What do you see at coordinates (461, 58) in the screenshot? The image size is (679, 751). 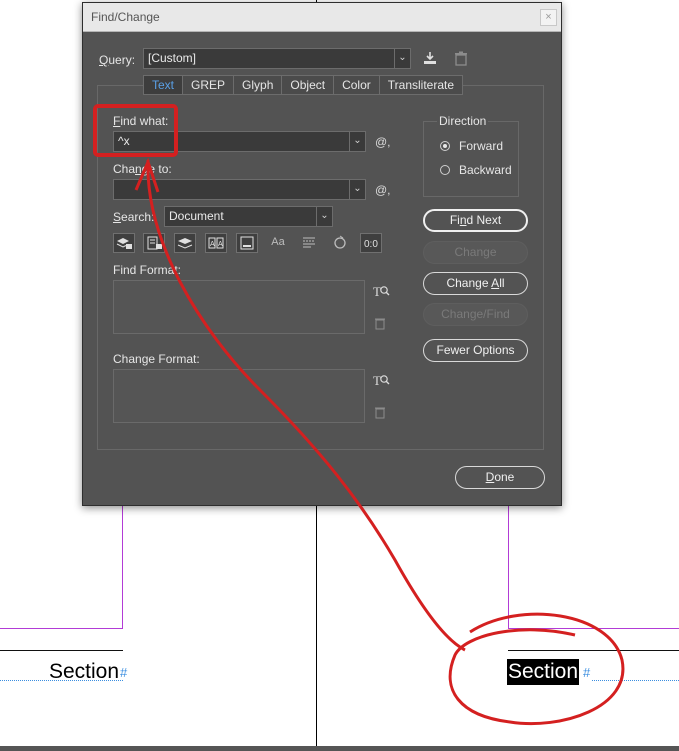 I see `delete-query-icon` at bounding box center [461, 58].